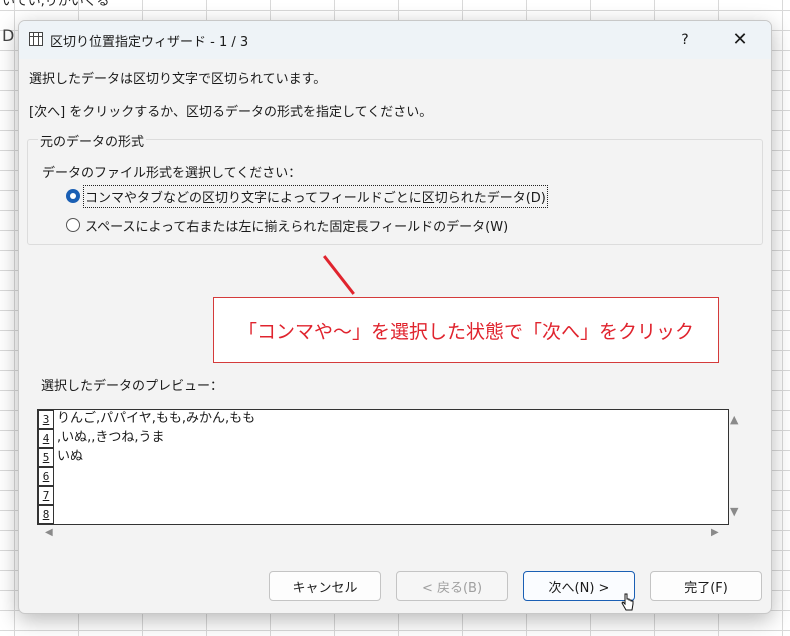 This screenshot has width=790, height=636. I want to click on choose-format-label: データのファイル形式を選択してください：, so click(172, 173).